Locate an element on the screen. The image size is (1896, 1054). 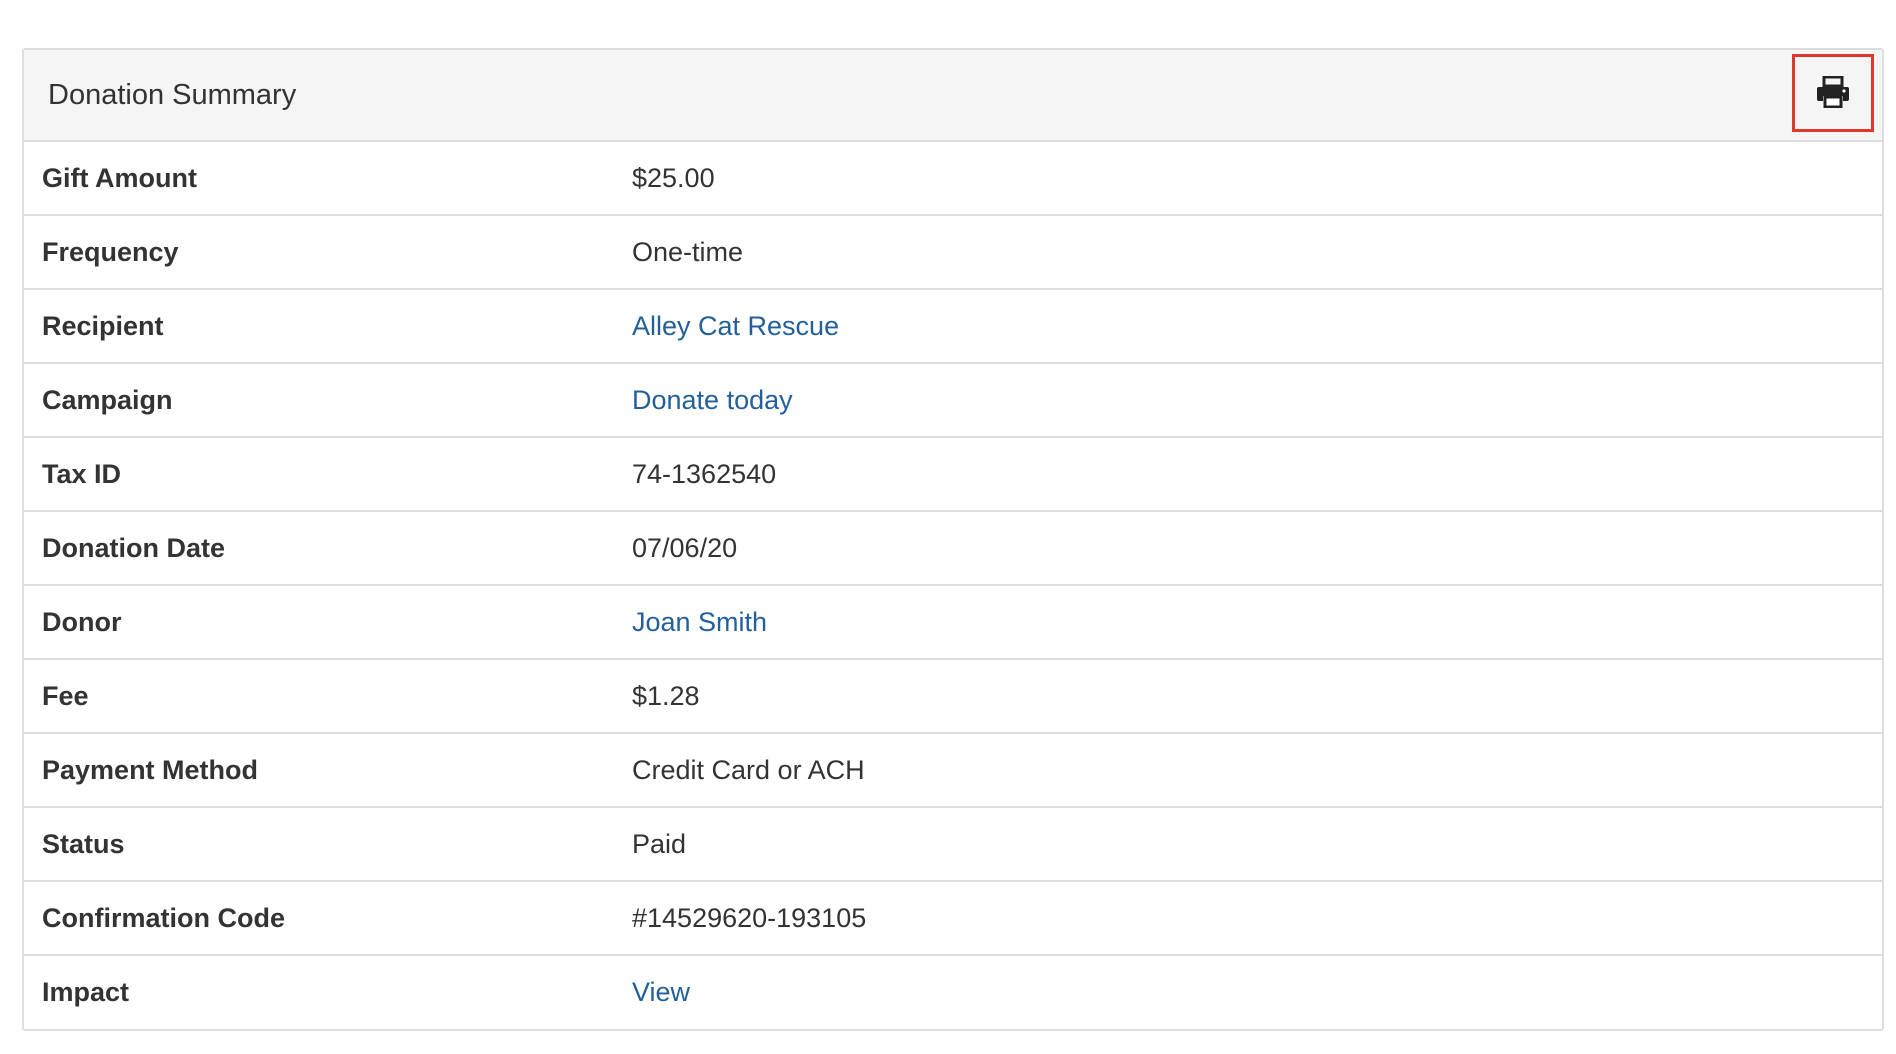
row-payment-method: Payment Method Credit Card or ACH is located at coordinates (953, 771).